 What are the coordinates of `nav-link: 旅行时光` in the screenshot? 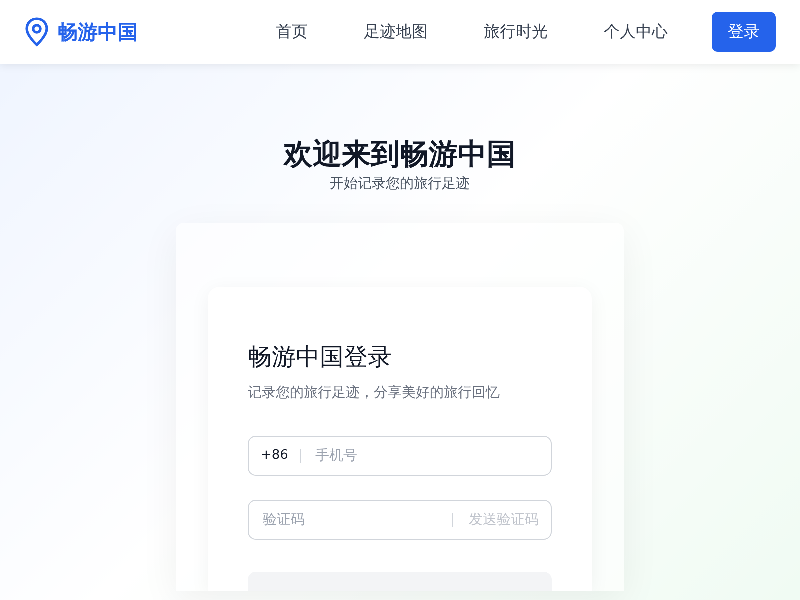 It's located at (516, 32).